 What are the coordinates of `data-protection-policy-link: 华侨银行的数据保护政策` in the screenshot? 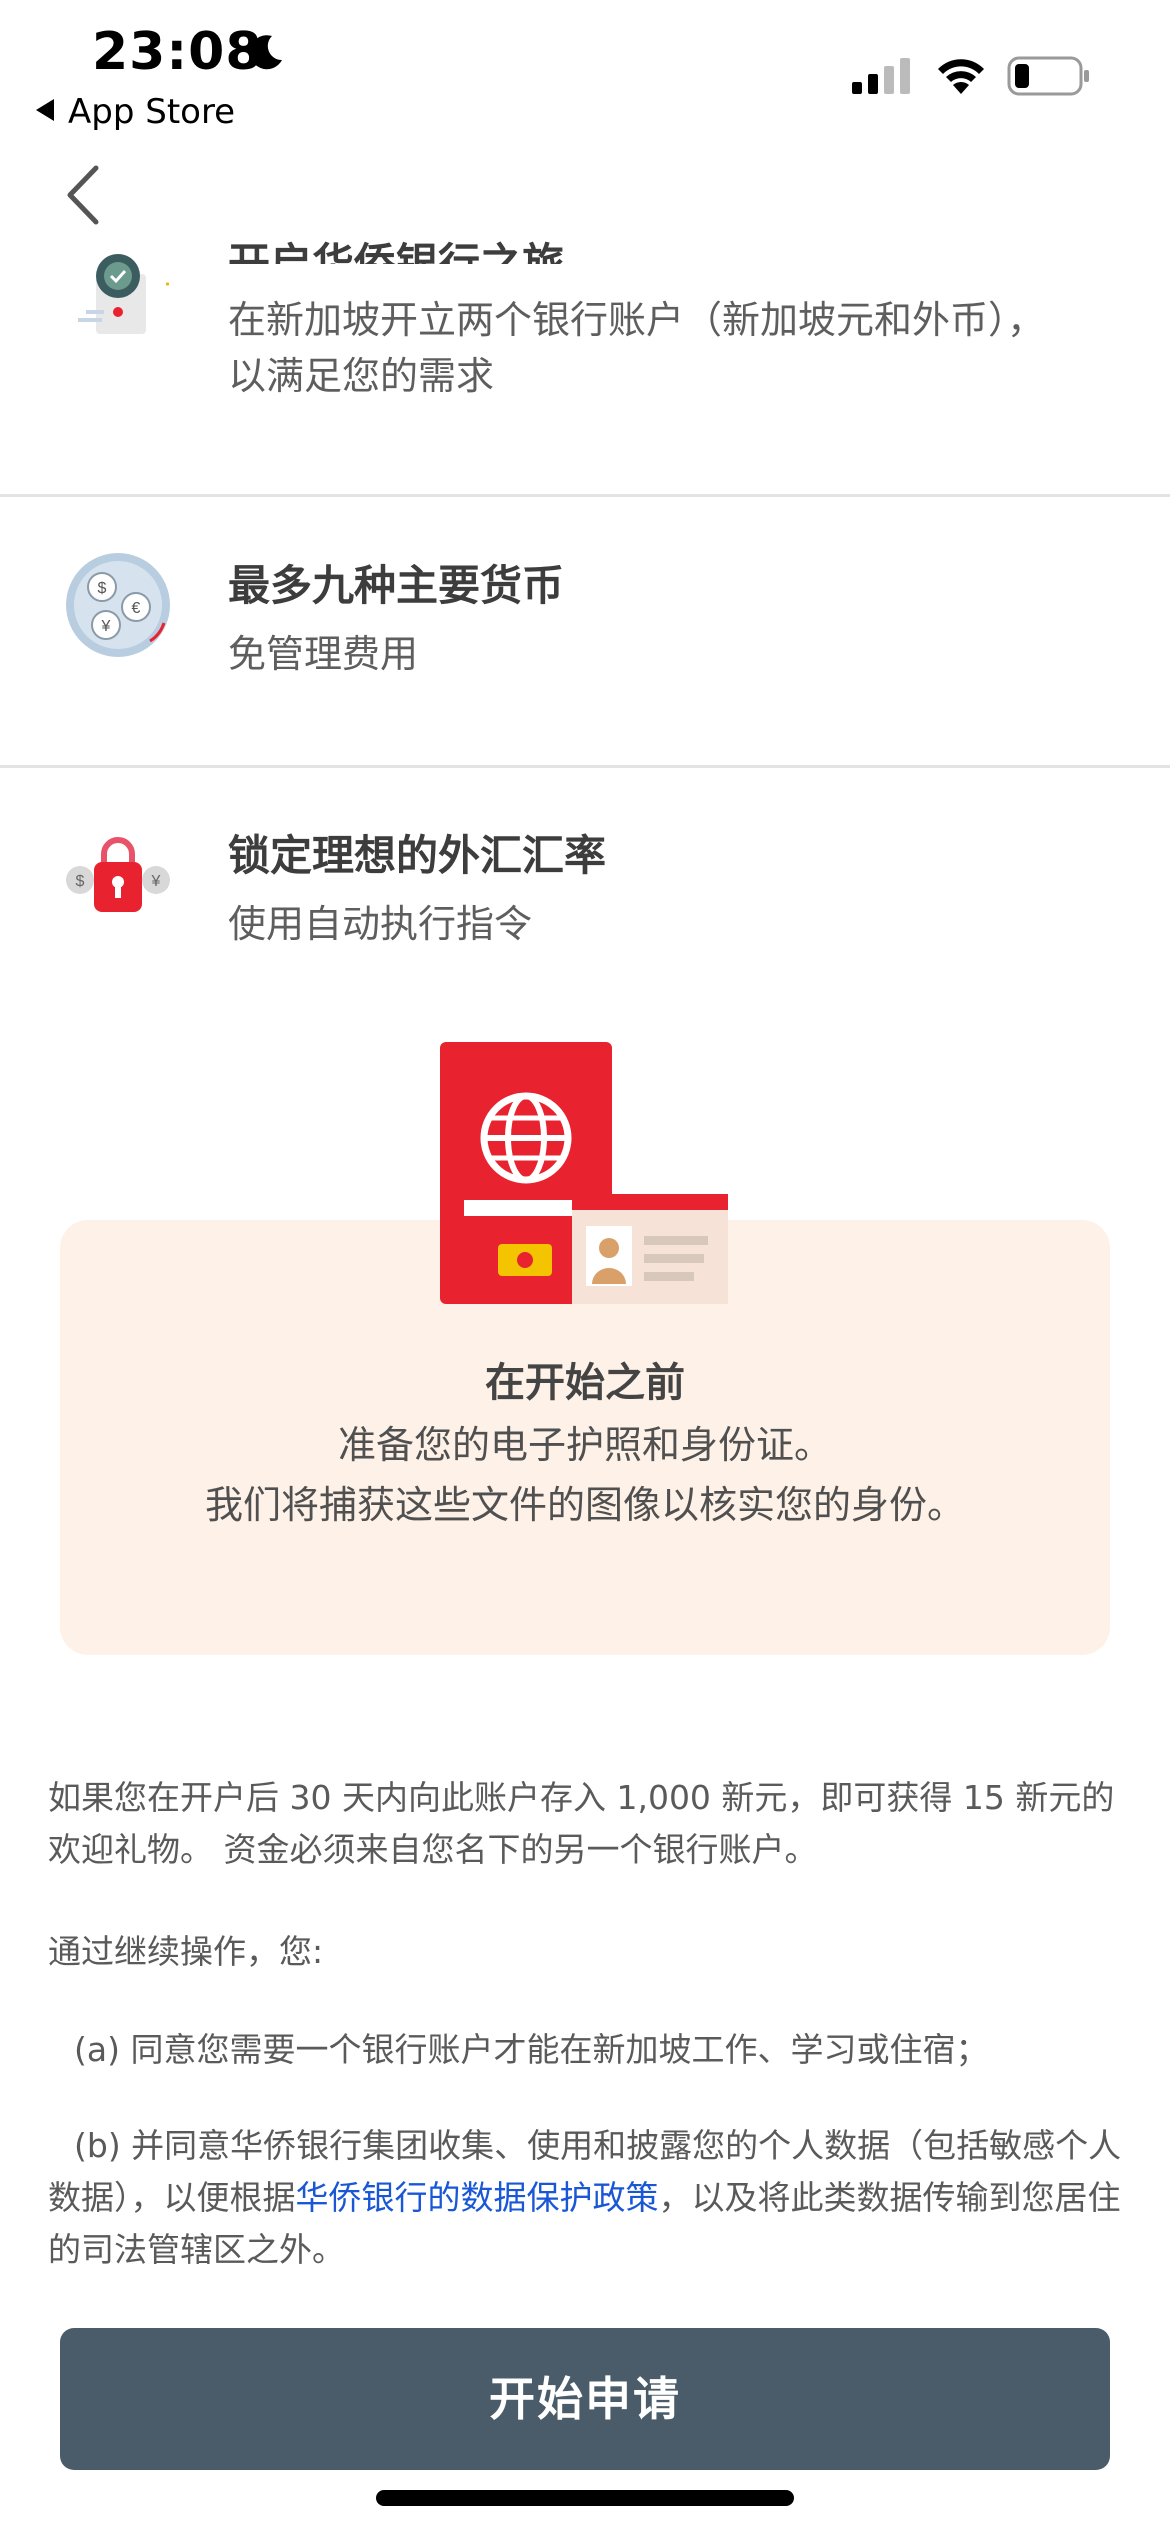 It's located at (477, 2197).